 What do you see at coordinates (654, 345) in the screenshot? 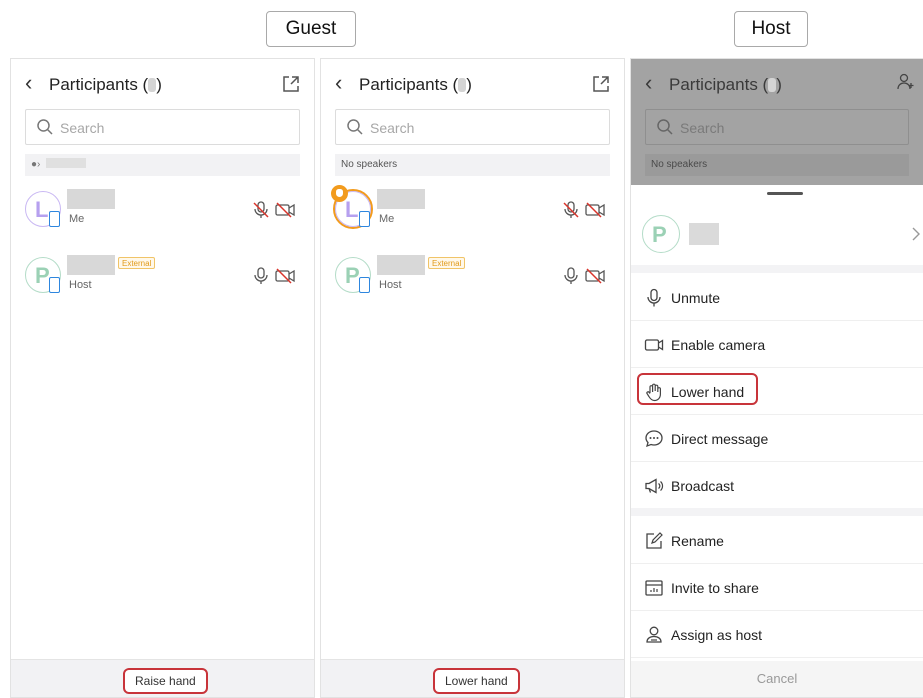
I see `camera-icon` at bounding box center [654, 345].